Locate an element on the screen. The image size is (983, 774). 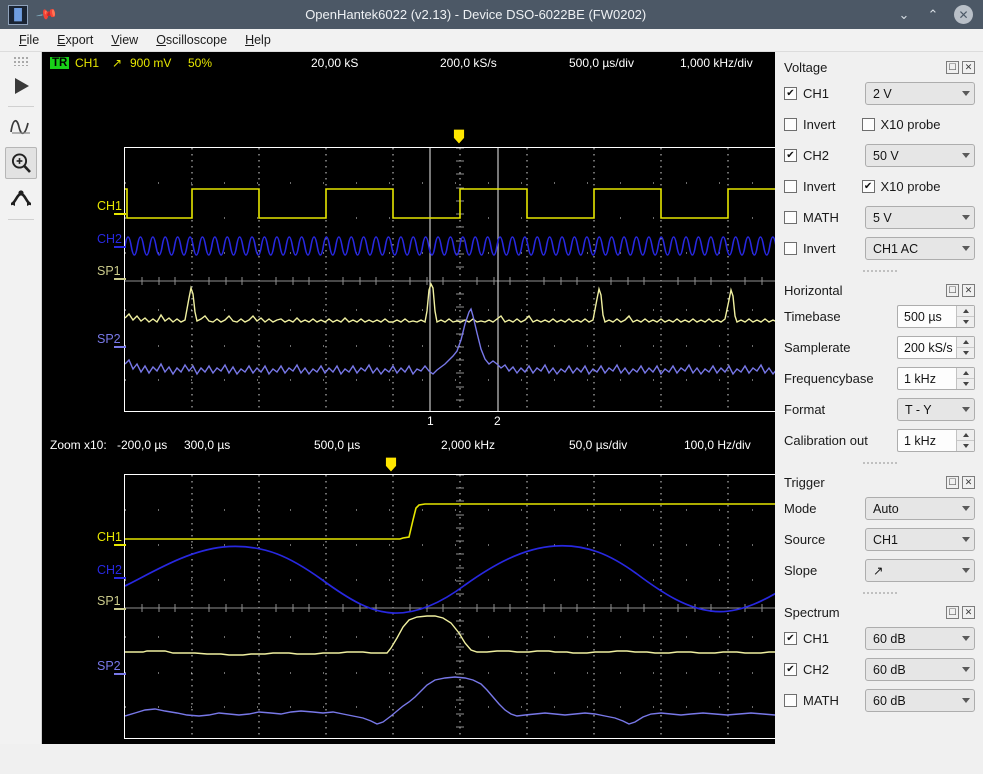
samplerate-label: 200,0 kS/s is located at coordinates (468, 63).